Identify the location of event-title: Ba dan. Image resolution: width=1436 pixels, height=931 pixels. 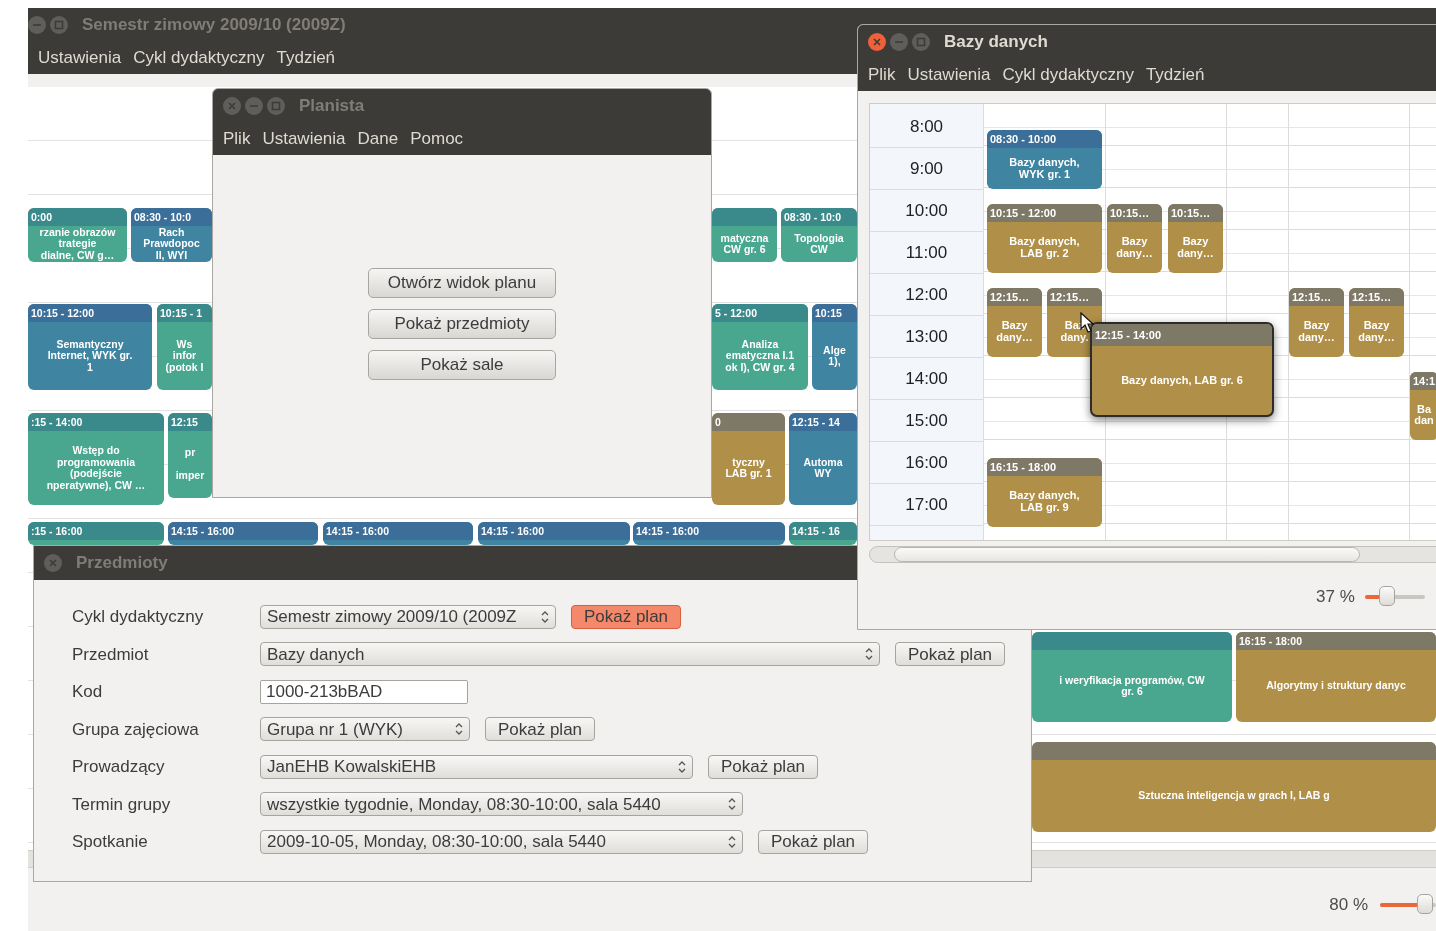
(1424, 415).